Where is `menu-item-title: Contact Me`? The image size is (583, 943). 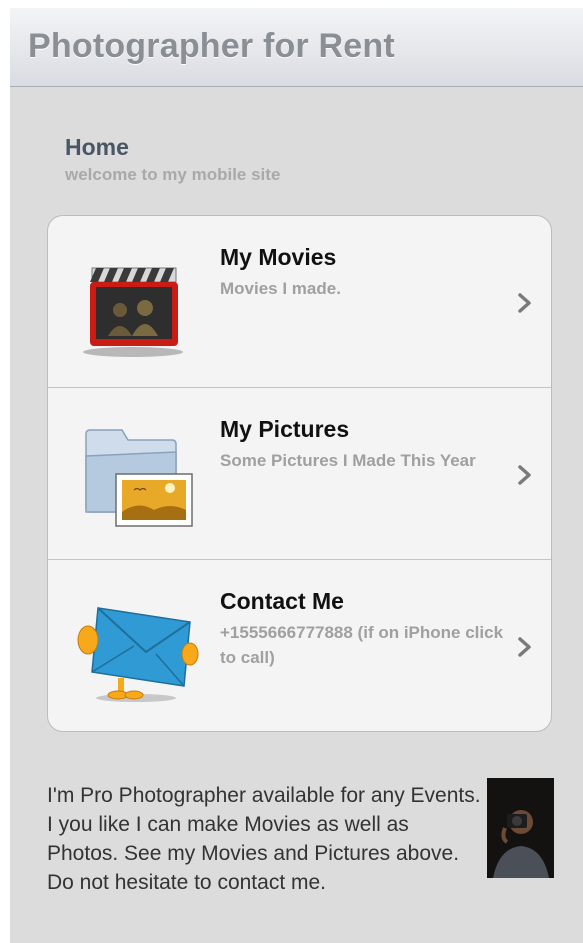 menu-item-title: Contact Me is located at coordinates (282, 601).